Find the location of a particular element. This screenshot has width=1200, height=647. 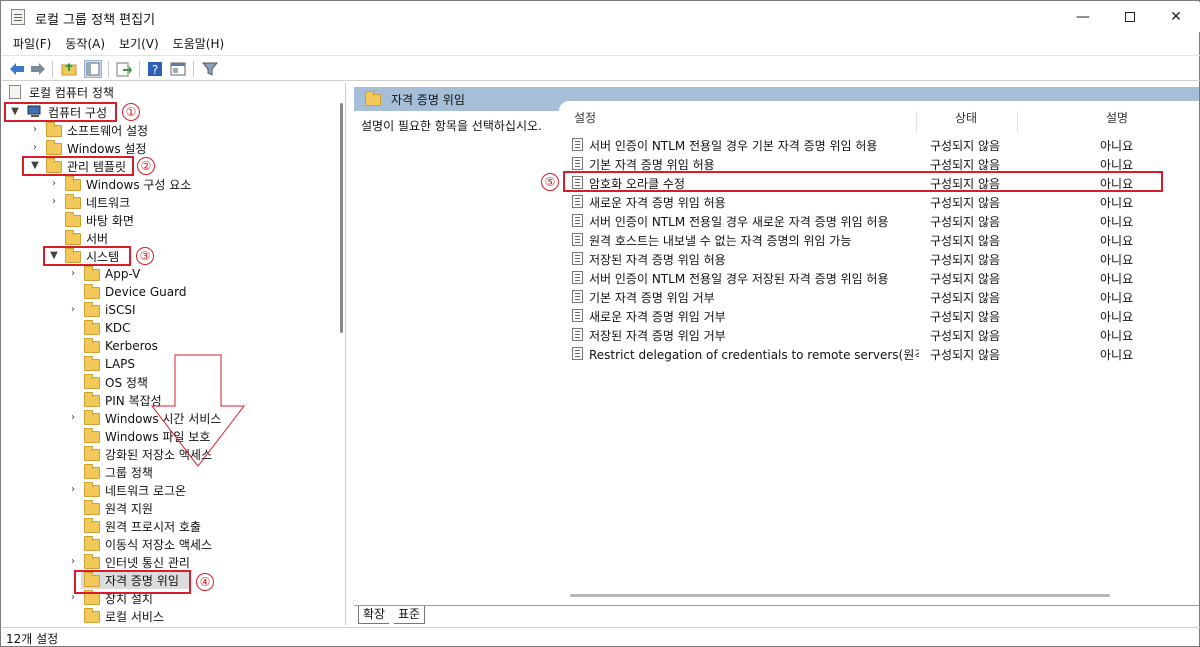

tree-label: 로컬 서비스 is located at coordinates (135, 616).